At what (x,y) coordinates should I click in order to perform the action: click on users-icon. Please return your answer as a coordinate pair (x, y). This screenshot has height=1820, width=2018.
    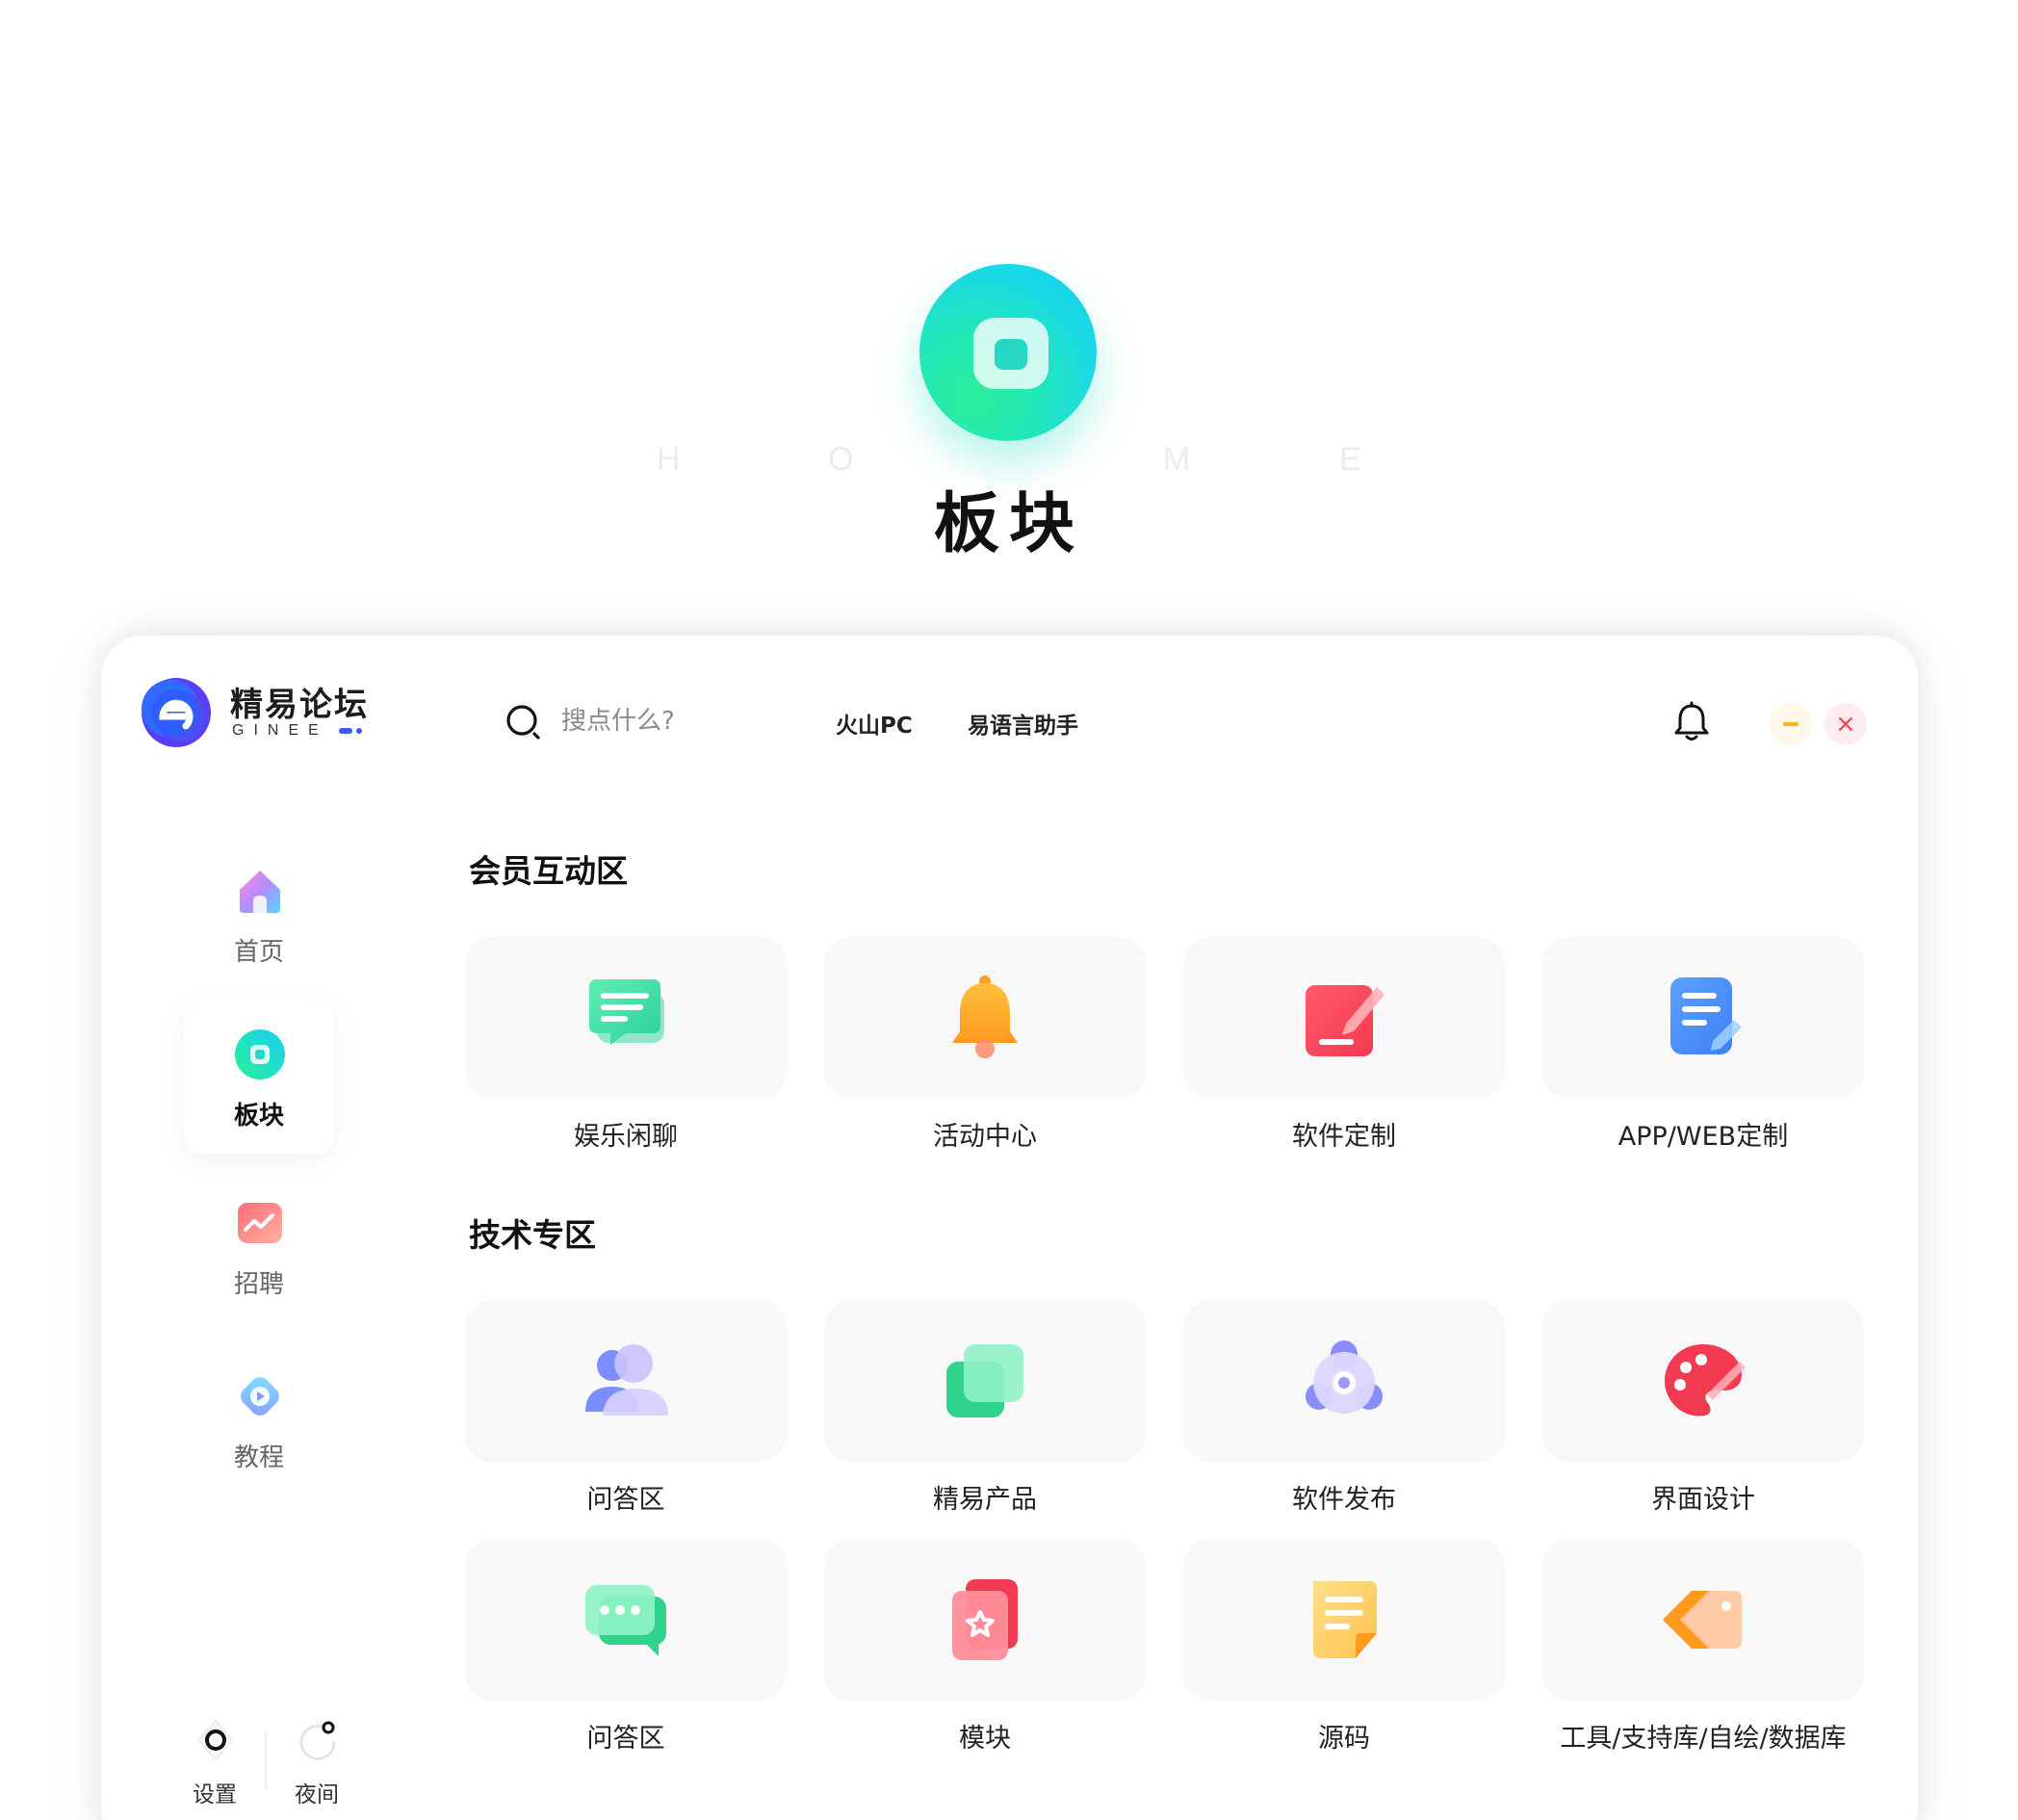
    Looking at the image, I should click on (626, 1380).